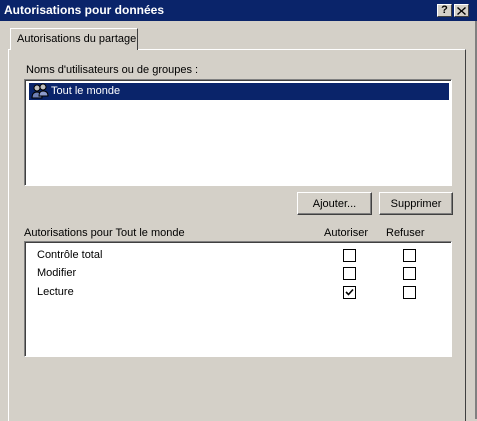  Describe the element at coordinates (238, 274) in the screenshot. I see `permission-row-modify: Modifier` at that location.